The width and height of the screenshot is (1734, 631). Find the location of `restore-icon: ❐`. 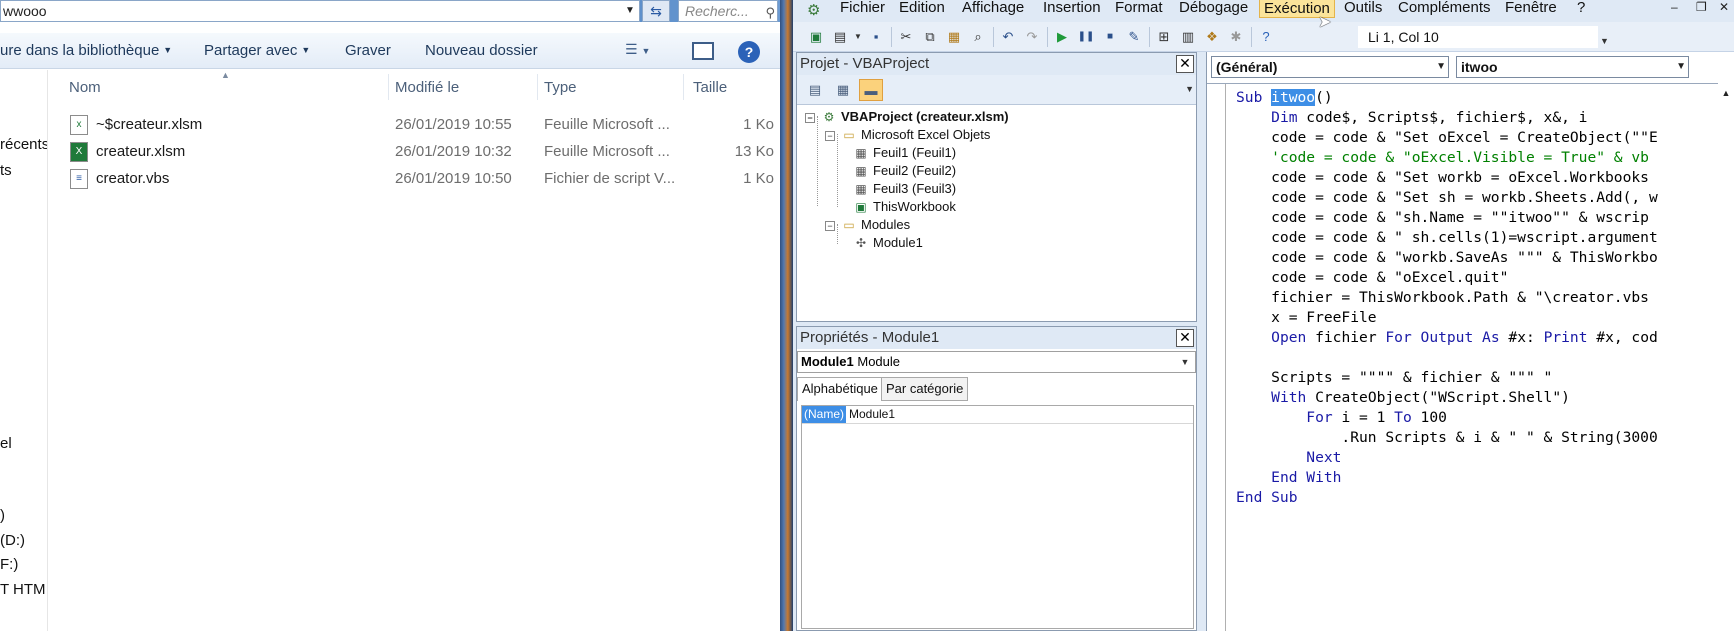

restore-icon: ❐ is located at coordinates (1701, 7).